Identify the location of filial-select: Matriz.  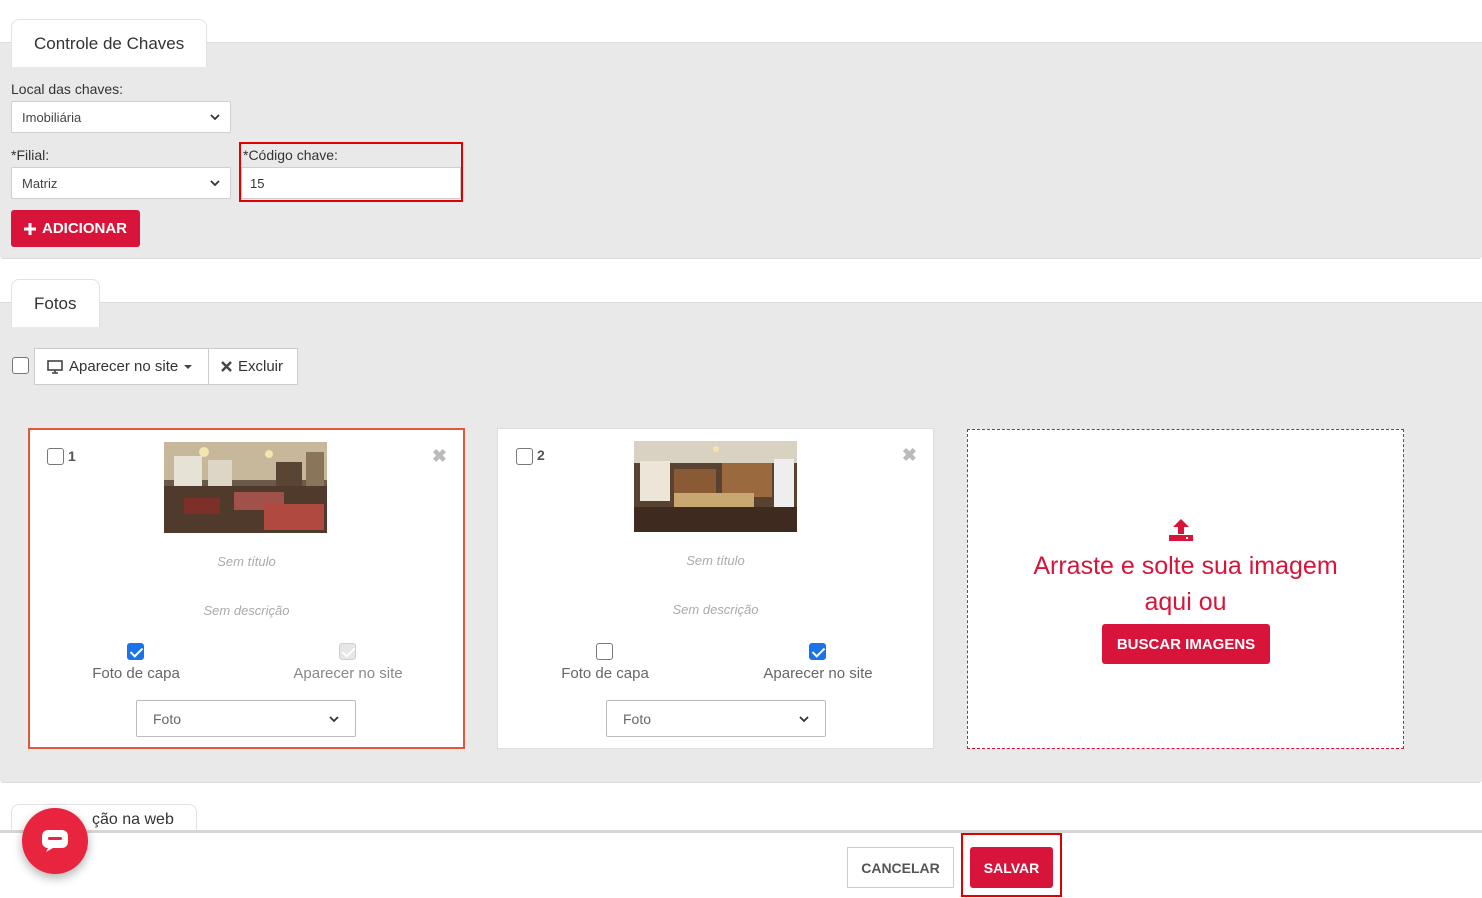
(121, 183).